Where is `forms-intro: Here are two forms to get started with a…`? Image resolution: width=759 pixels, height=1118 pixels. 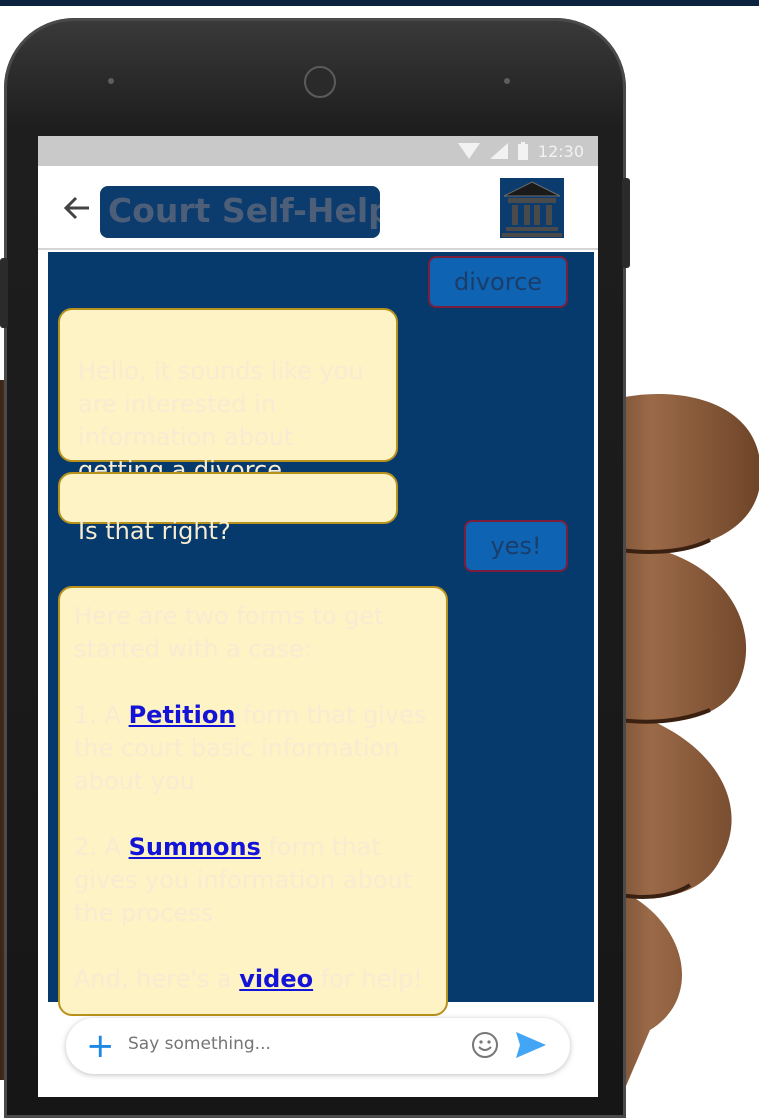 forms-intro: Here are two forms to get started with a… is located at coordinates (229, 632).